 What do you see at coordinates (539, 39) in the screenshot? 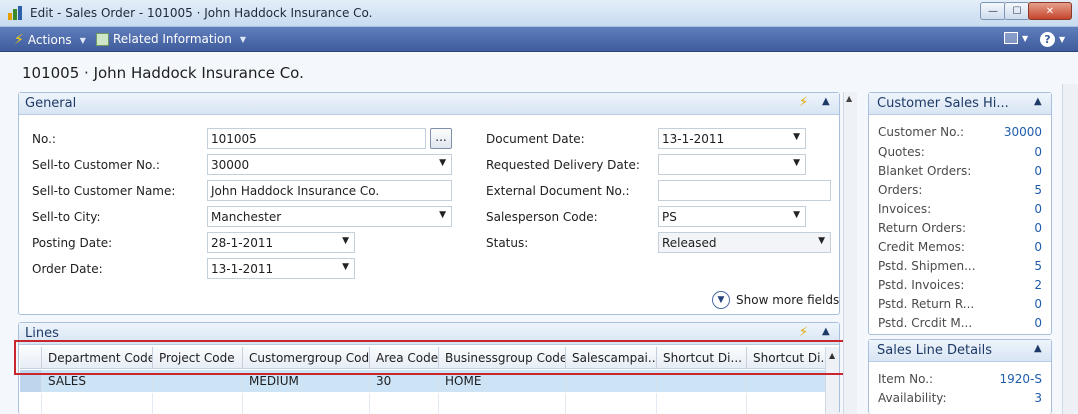
I see `command-ribbon: ⚡ Actions ▼ Related Information ▼ ▼ ? ▼` at bounding box center [539, 39].